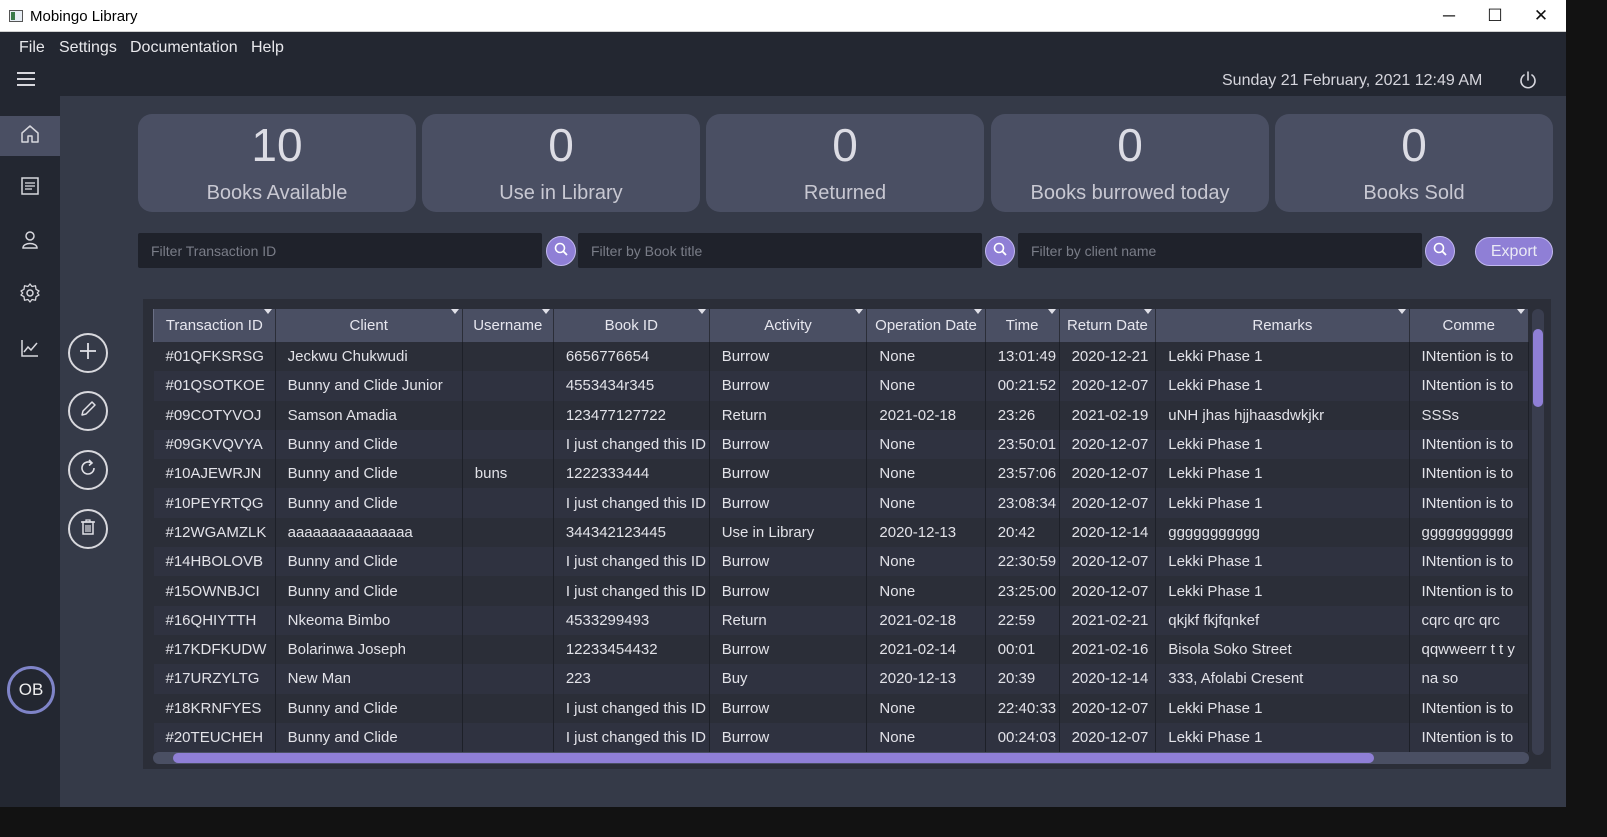 This screenshot has width=1607, height=837. Describe the element at coordinates (1000, 251) in the screenshot. I see `book-search-button` at that location.